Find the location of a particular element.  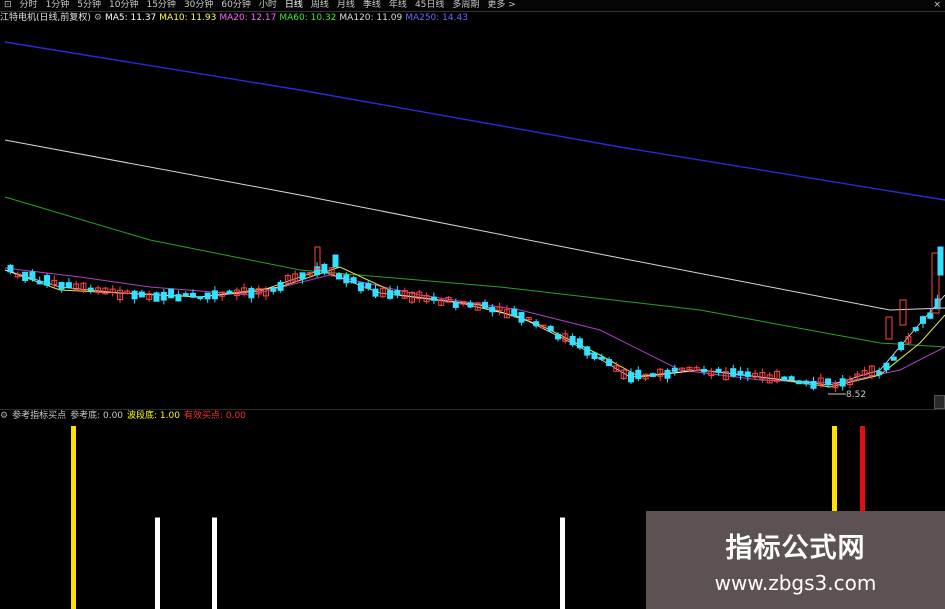

tab-30min: 30分钟 is located at coordinates (198, 5).